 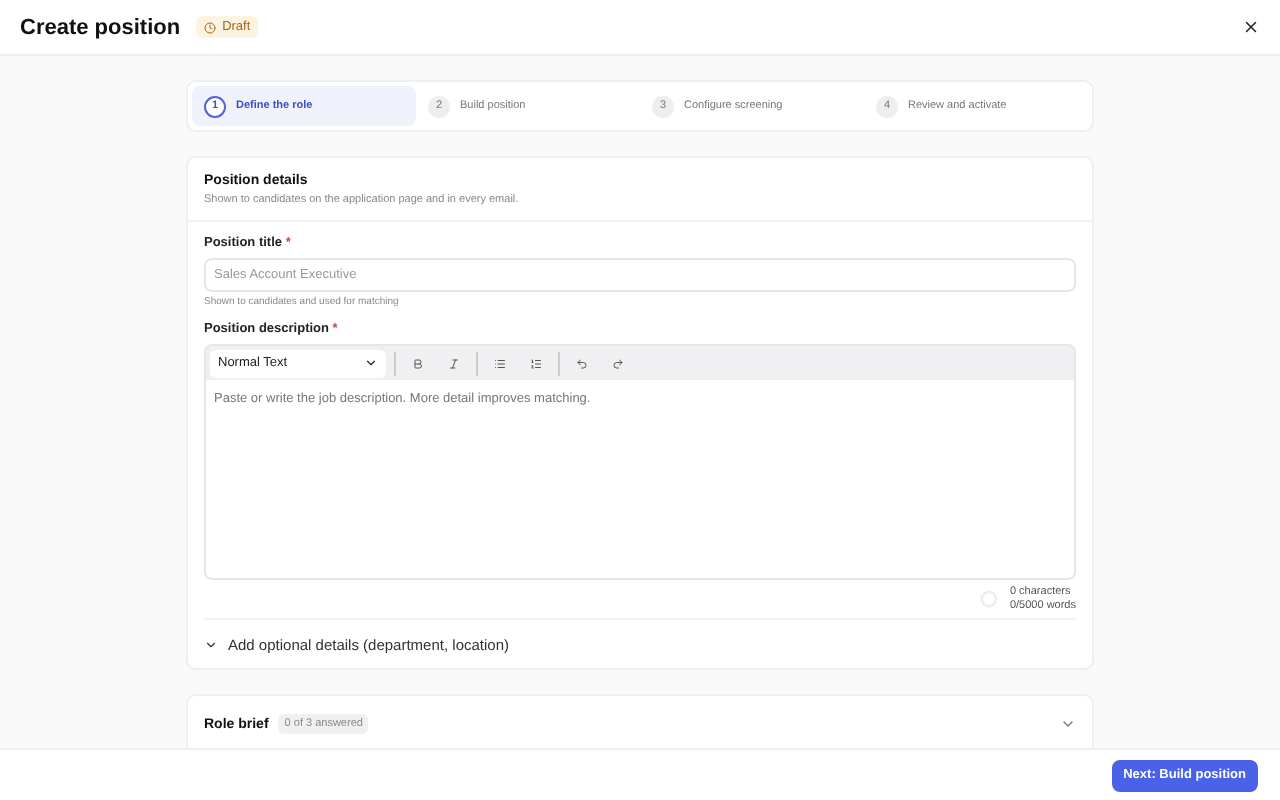 I want to click on close-button, so click(x=1251, y=27).